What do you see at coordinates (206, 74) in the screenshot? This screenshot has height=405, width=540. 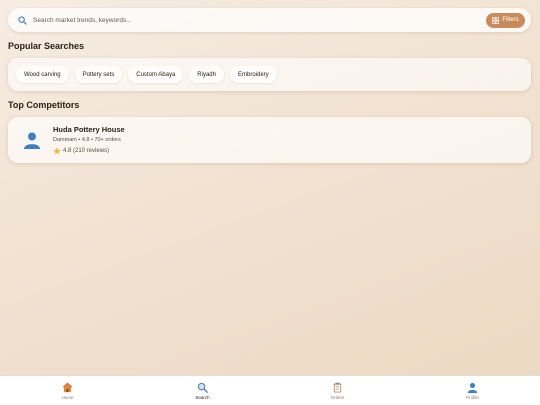 I see `chip-riyadh: Riyadh` at bounding box center [206, 74].